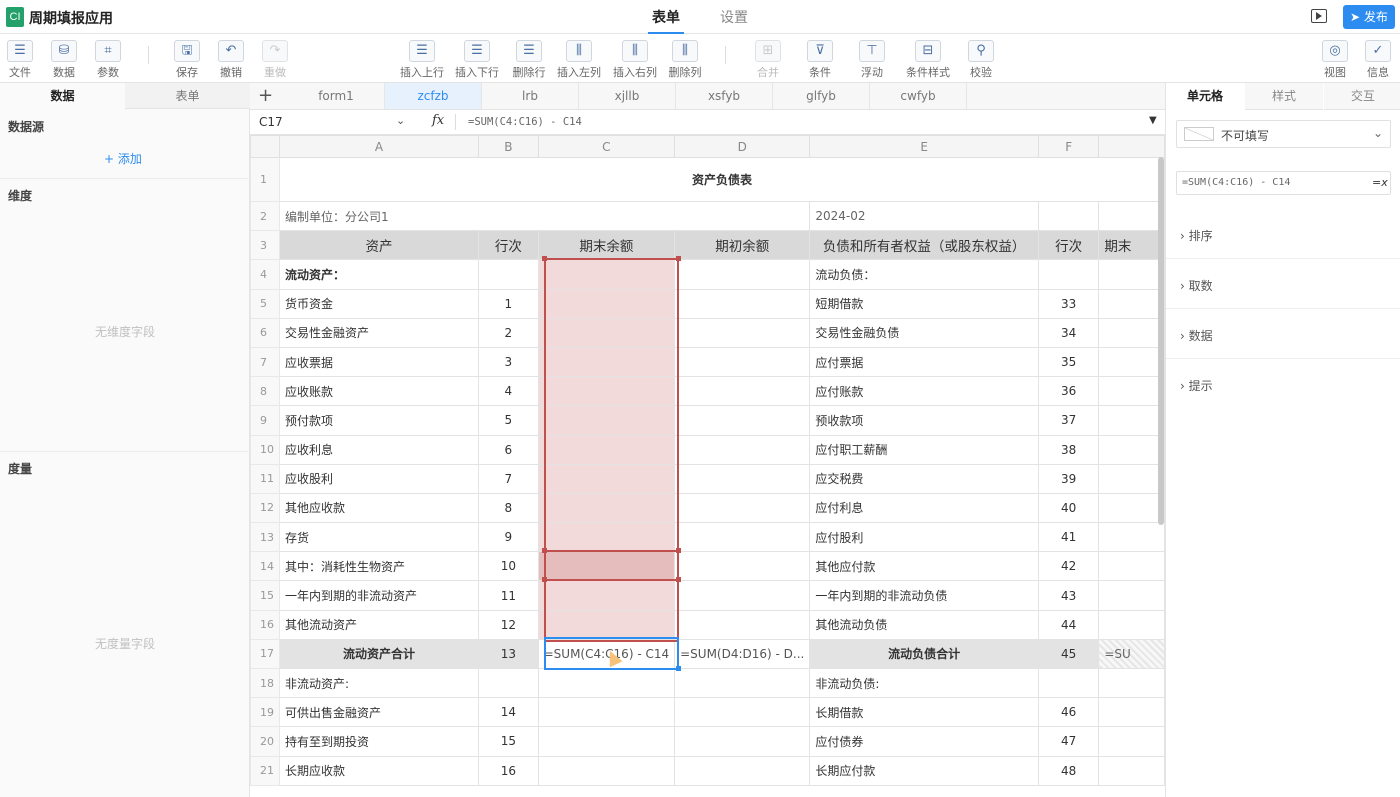 The width and height of the screenshot is (1400, 797). Describe the element at coordinates (724, 96) in the screenshot. I see `sheet-tab-xsfyb: xsfyb` at that location.